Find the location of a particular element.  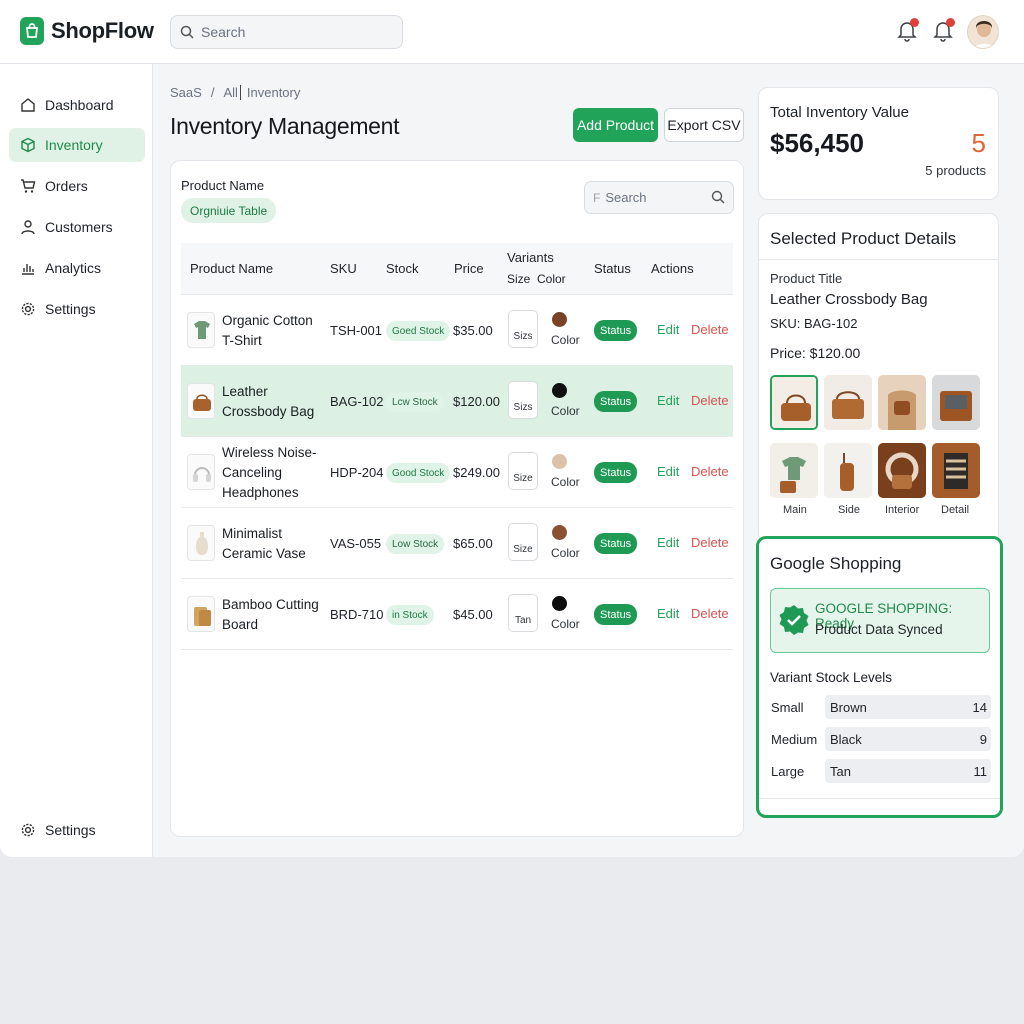

sidebar-item-dashboard: Dashboard is located at coordinates (77, 105).